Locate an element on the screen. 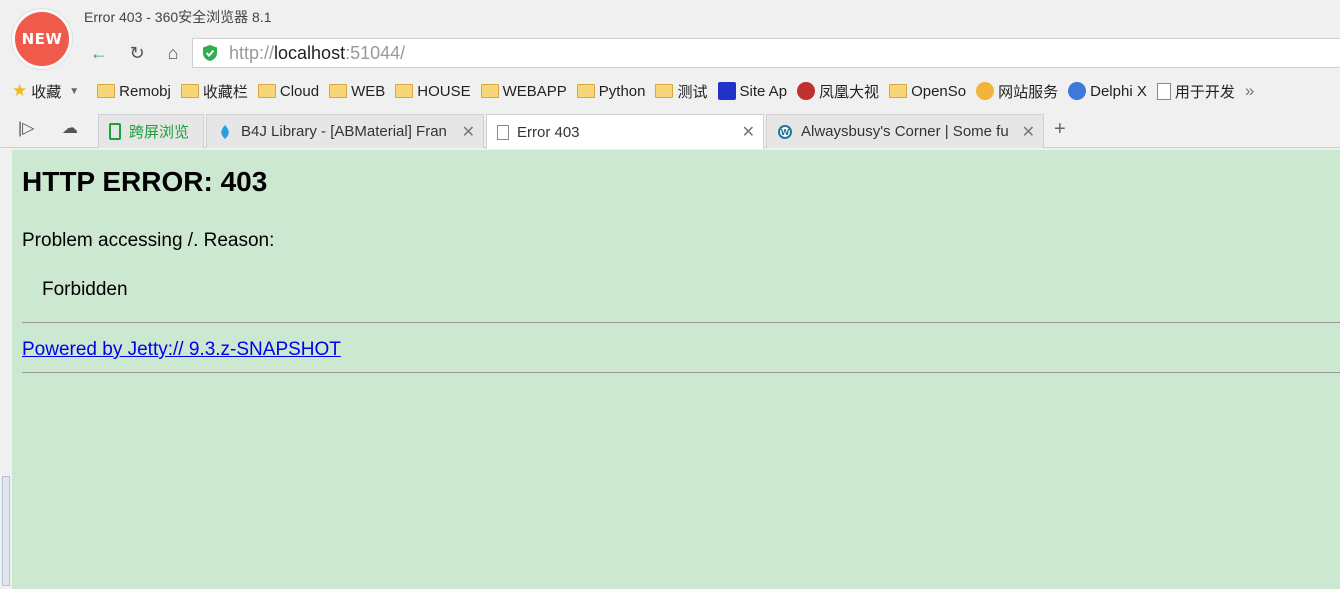  bookmark-remobj: Remobj is located at coordinates (134, 91).